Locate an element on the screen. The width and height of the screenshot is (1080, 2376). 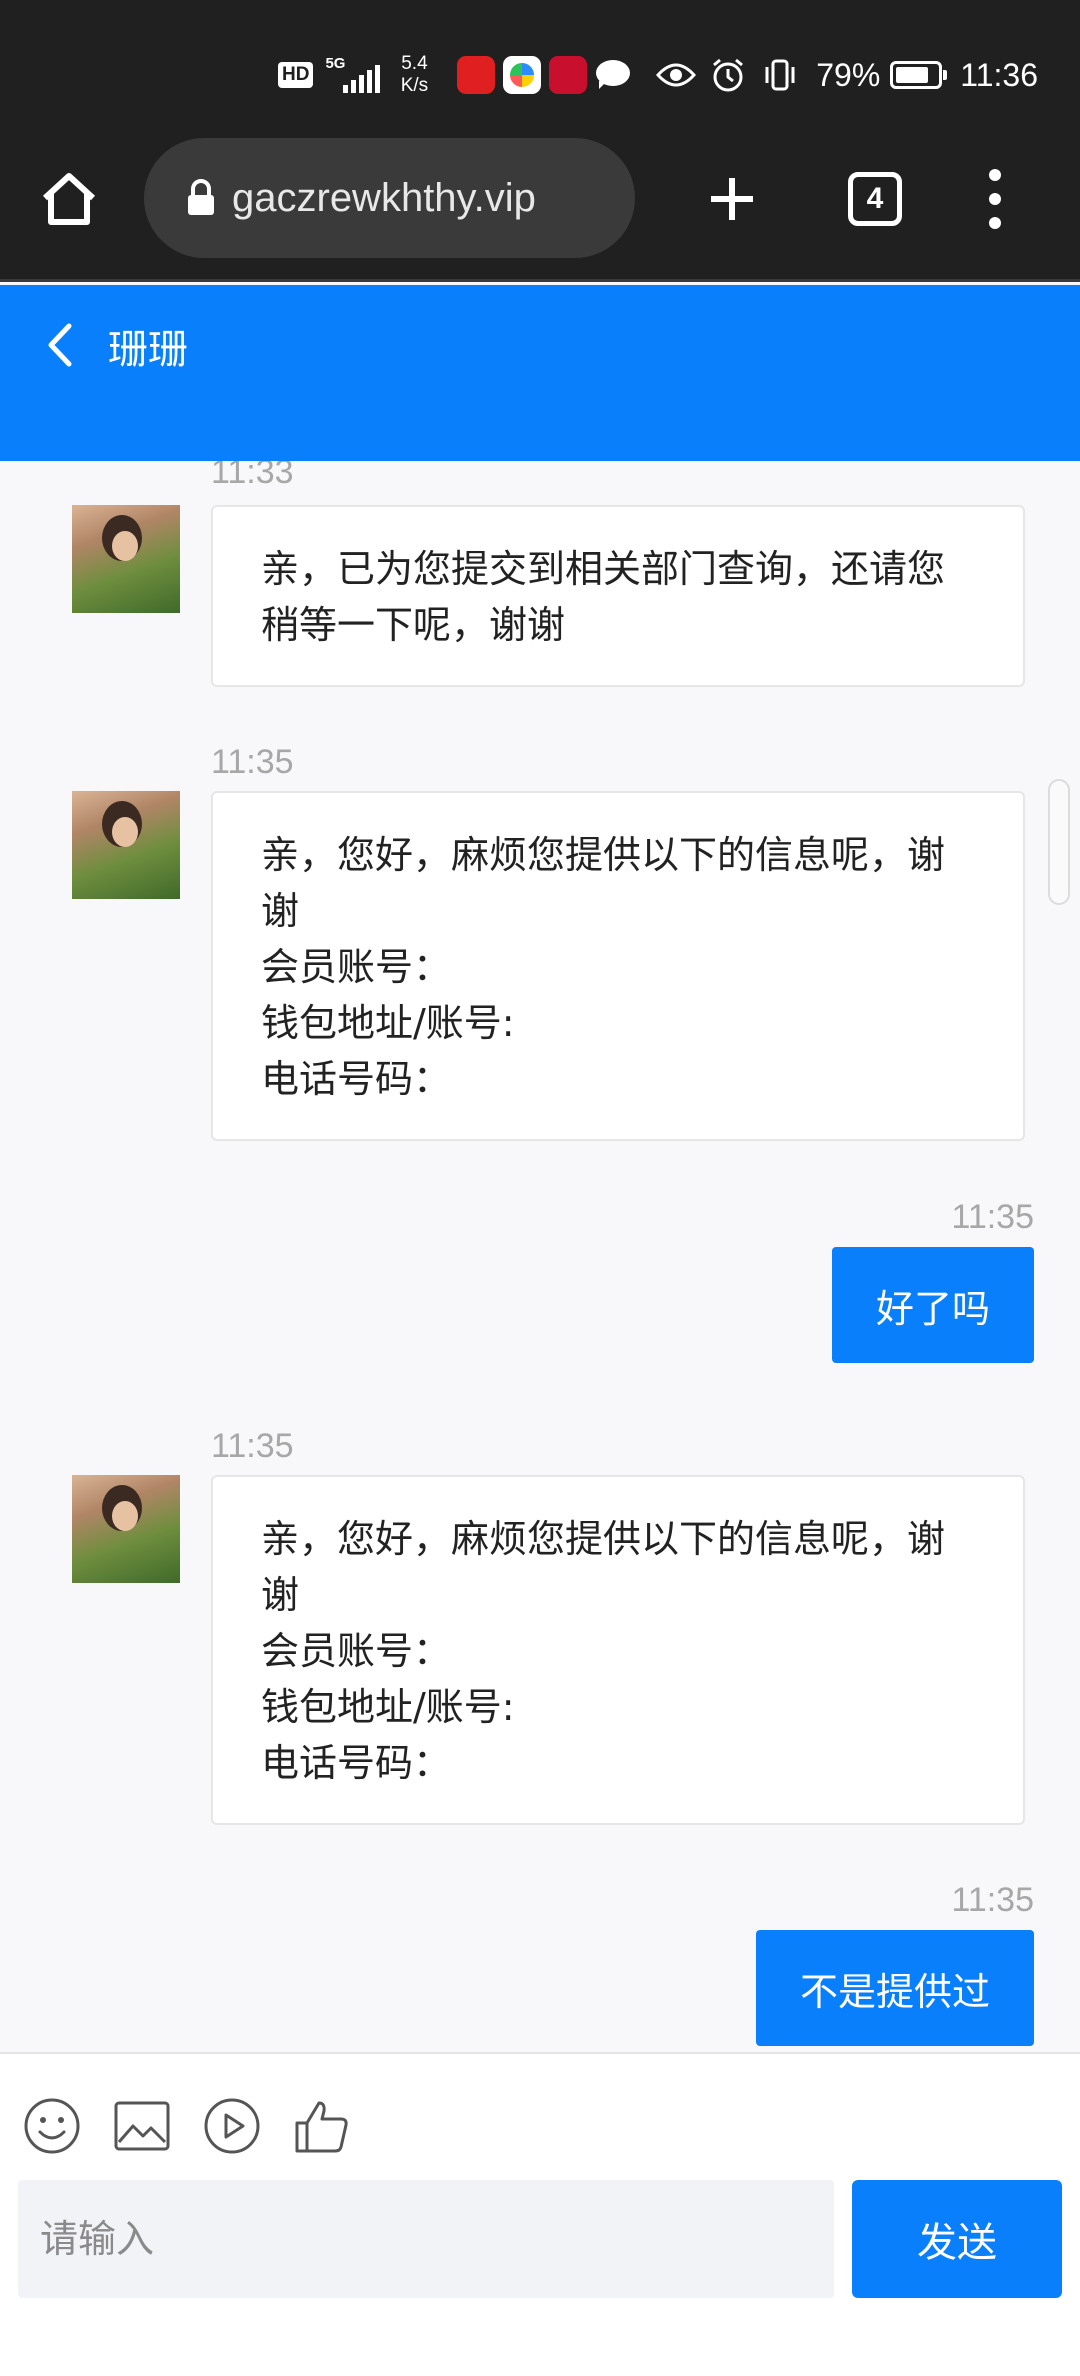
app-notification-icon is located at coordinates (476, 75).